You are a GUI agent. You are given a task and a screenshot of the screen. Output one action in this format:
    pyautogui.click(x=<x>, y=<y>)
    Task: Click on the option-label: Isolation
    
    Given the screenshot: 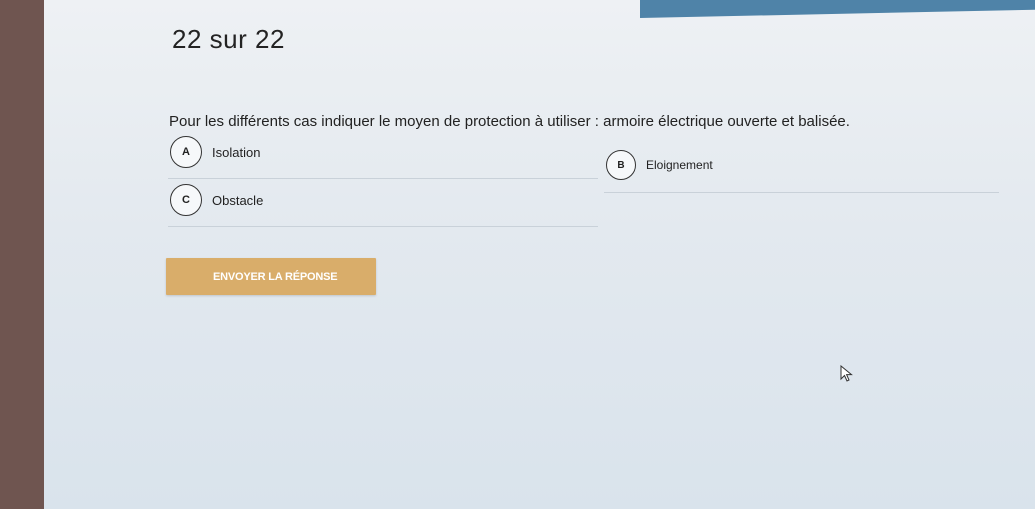 What is the action you would take?
    pyautogui.click(x=236, y=152)
    